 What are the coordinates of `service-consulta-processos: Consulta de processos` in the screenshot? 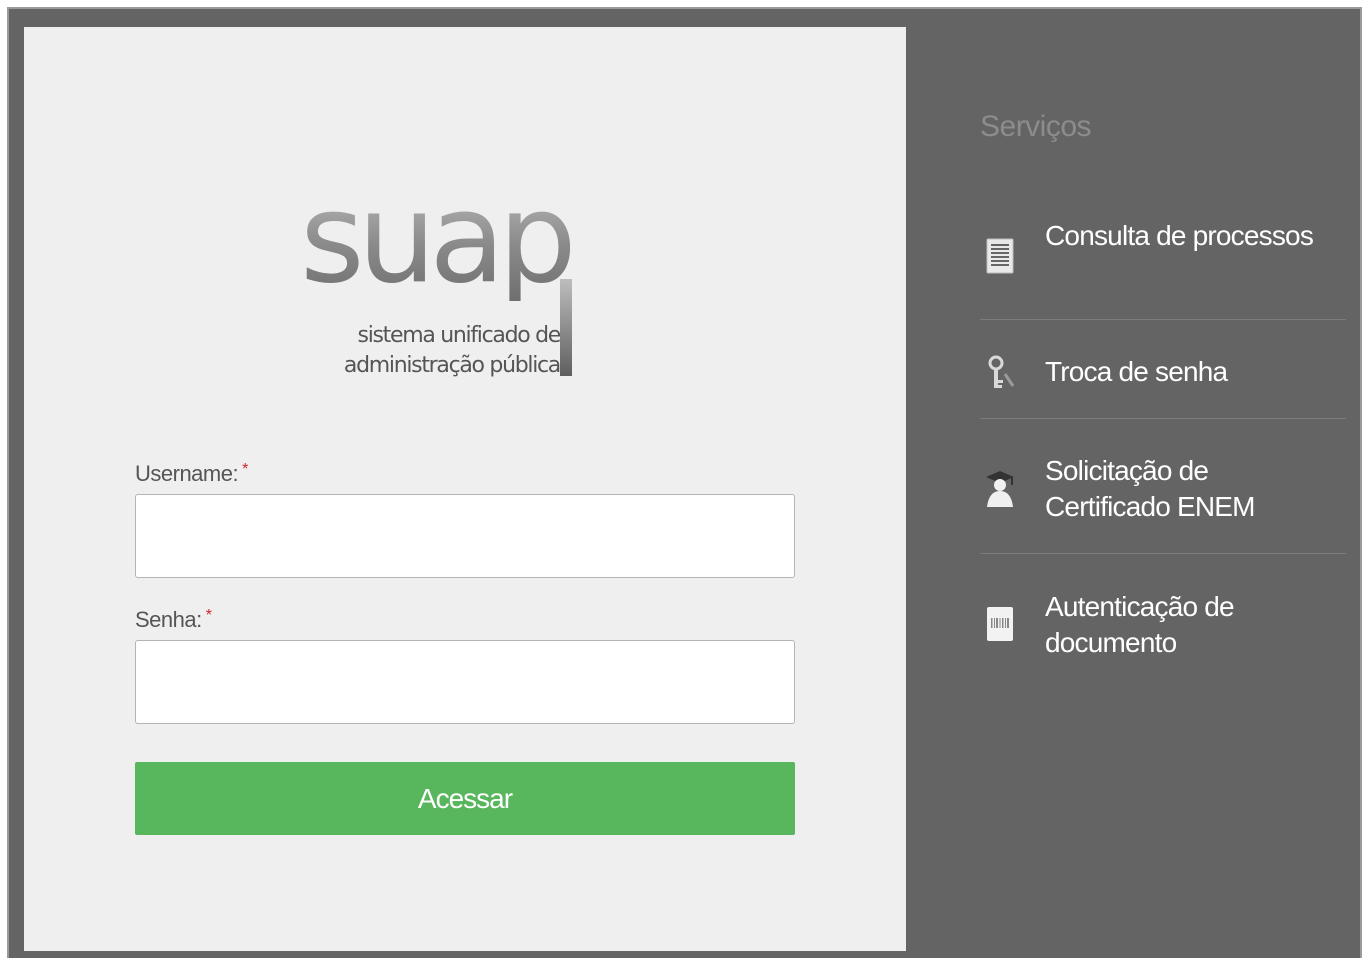 It's located at (1163, 258).